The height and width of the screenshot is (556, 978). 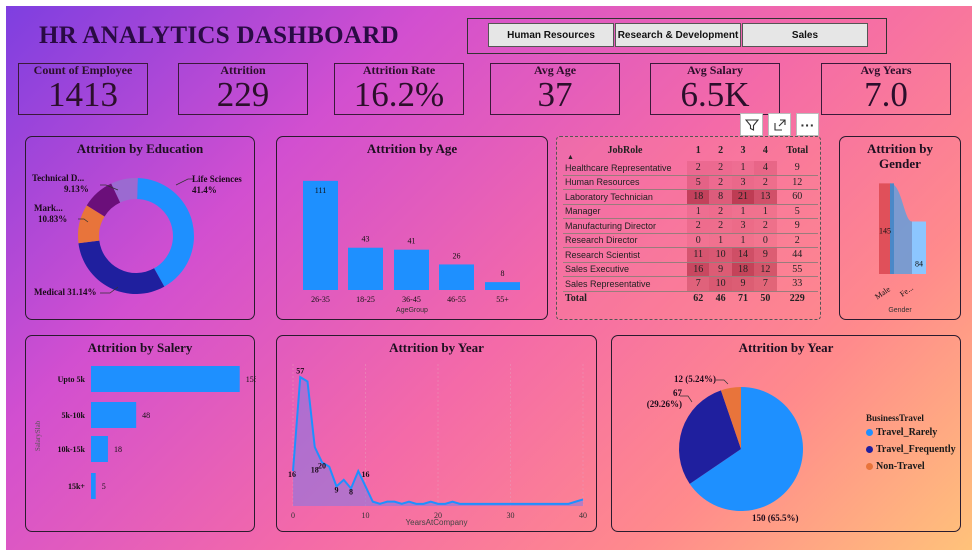 I want to click on col-header-4: 4, so click(x=765, y=150).